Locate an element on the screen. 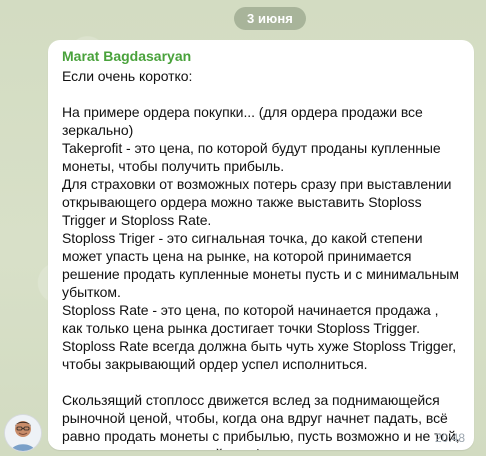  sender-avatar is located at coordinates (23, 433).